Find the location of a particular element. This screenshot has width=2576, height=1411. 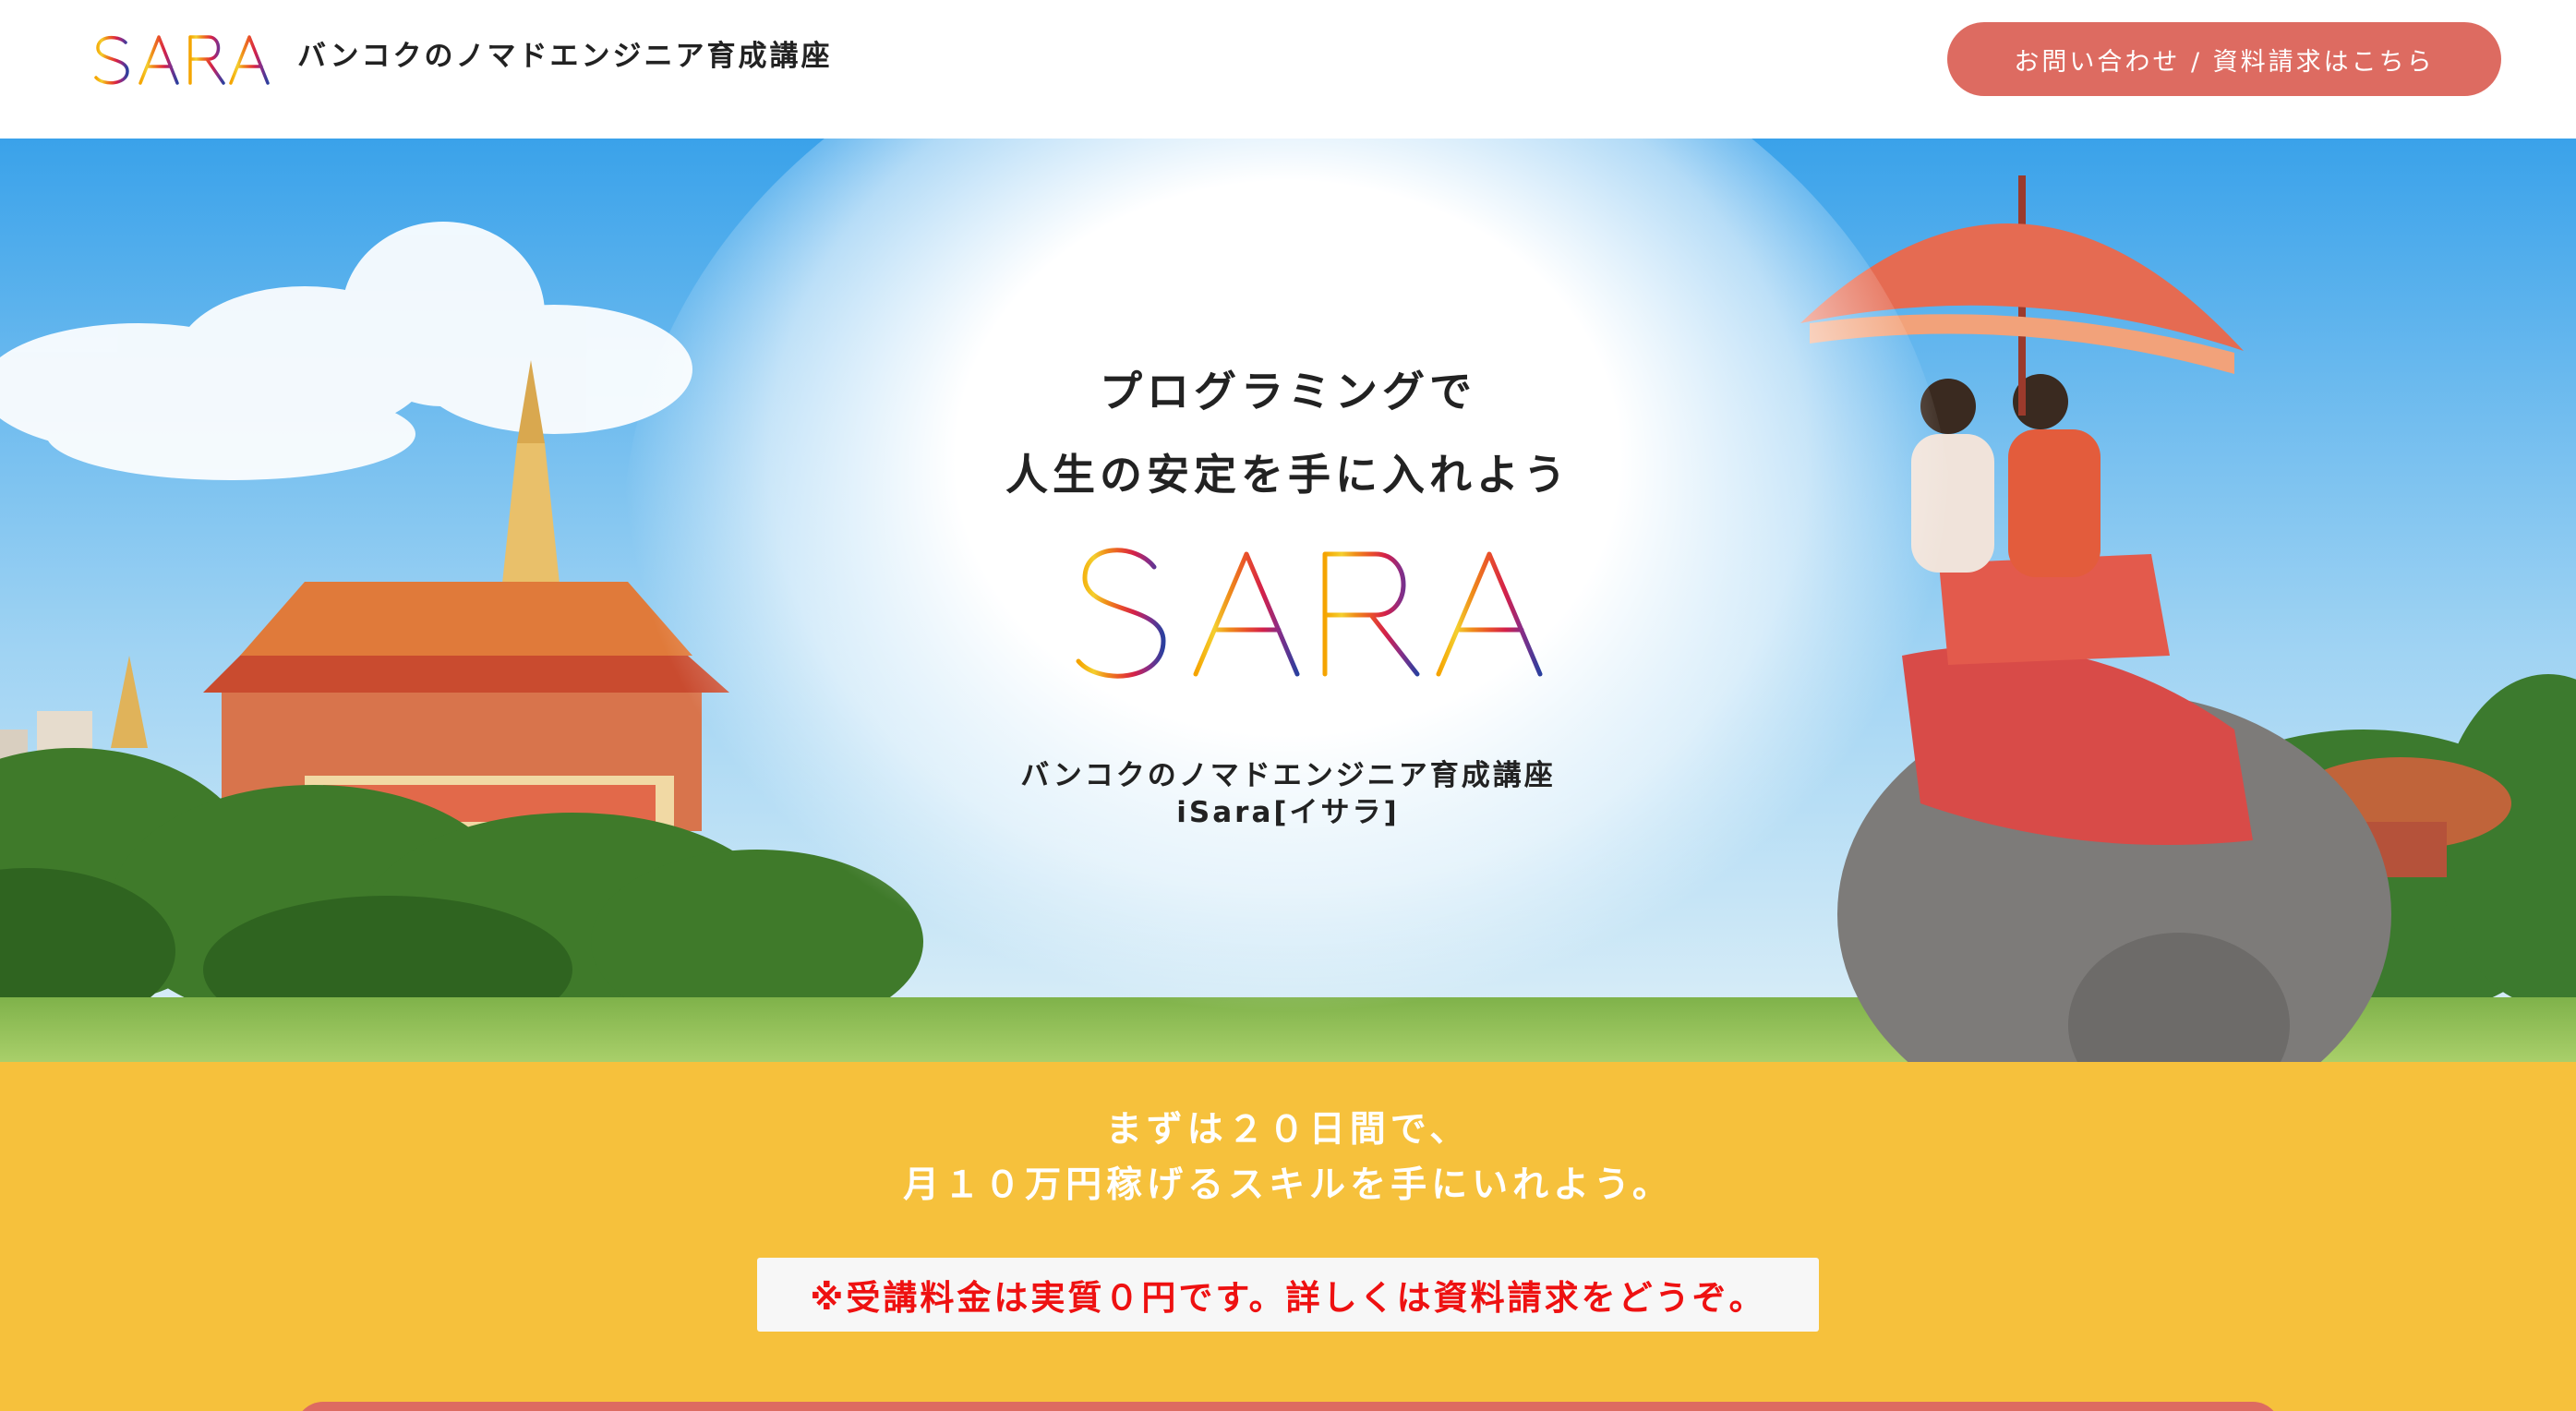

contact-cta-button: お問い合わせ / 資料請求はこちら is located at coordinates (2224, 59).